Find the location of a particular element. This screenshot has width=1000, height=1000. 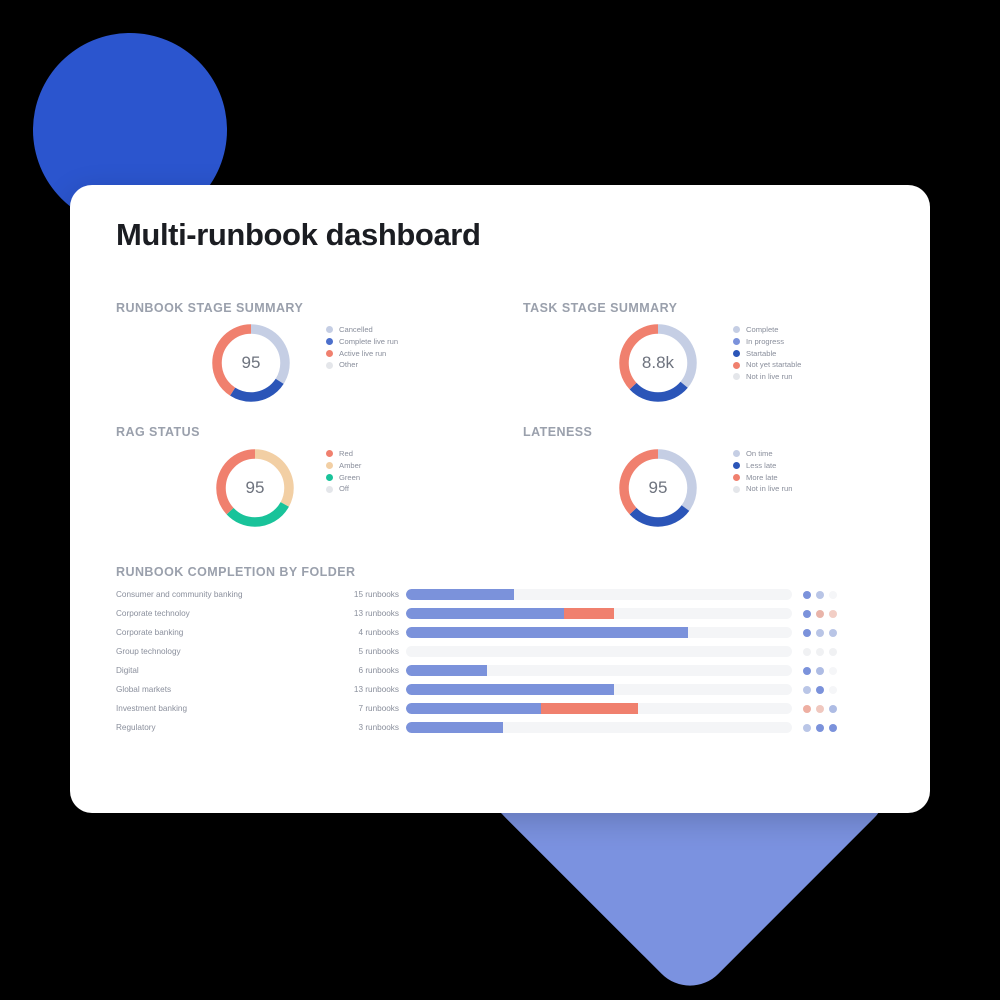

bar-row: Corporate banking 4 runbooks is located at coordinates (501, 632).